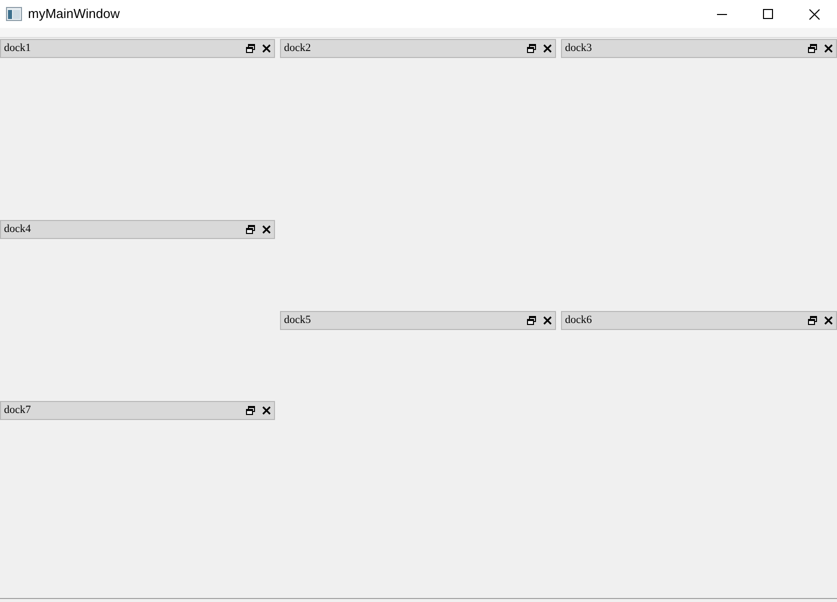 The image size is (837, 602). I want to click on dock-title-bar: dock1, so click(137, 48).